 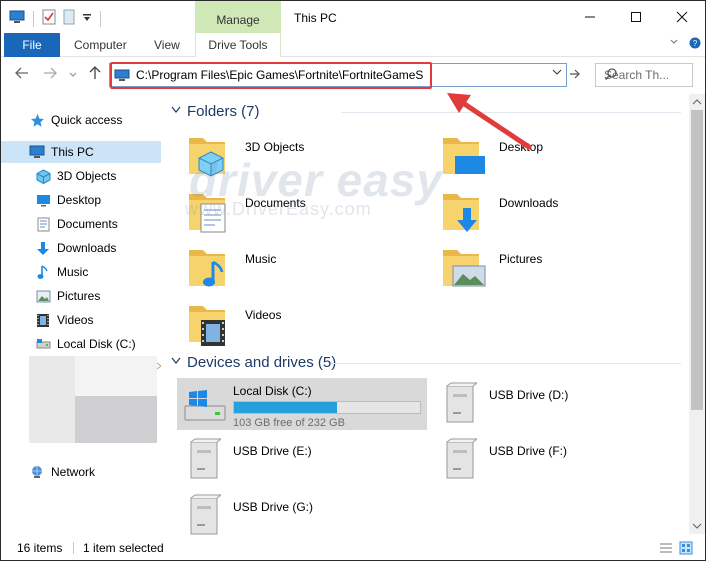 I want to click on drive-label: Local Disk (C:), so click(x=272, y=391).